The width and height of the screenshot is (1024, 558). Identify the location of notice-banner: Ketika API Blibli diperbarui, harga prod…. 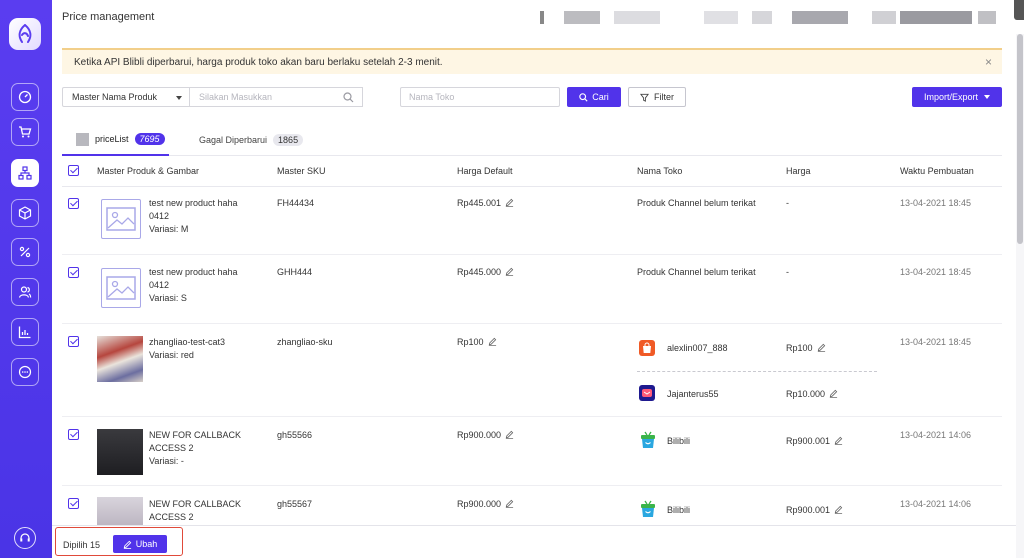
(532, 61).